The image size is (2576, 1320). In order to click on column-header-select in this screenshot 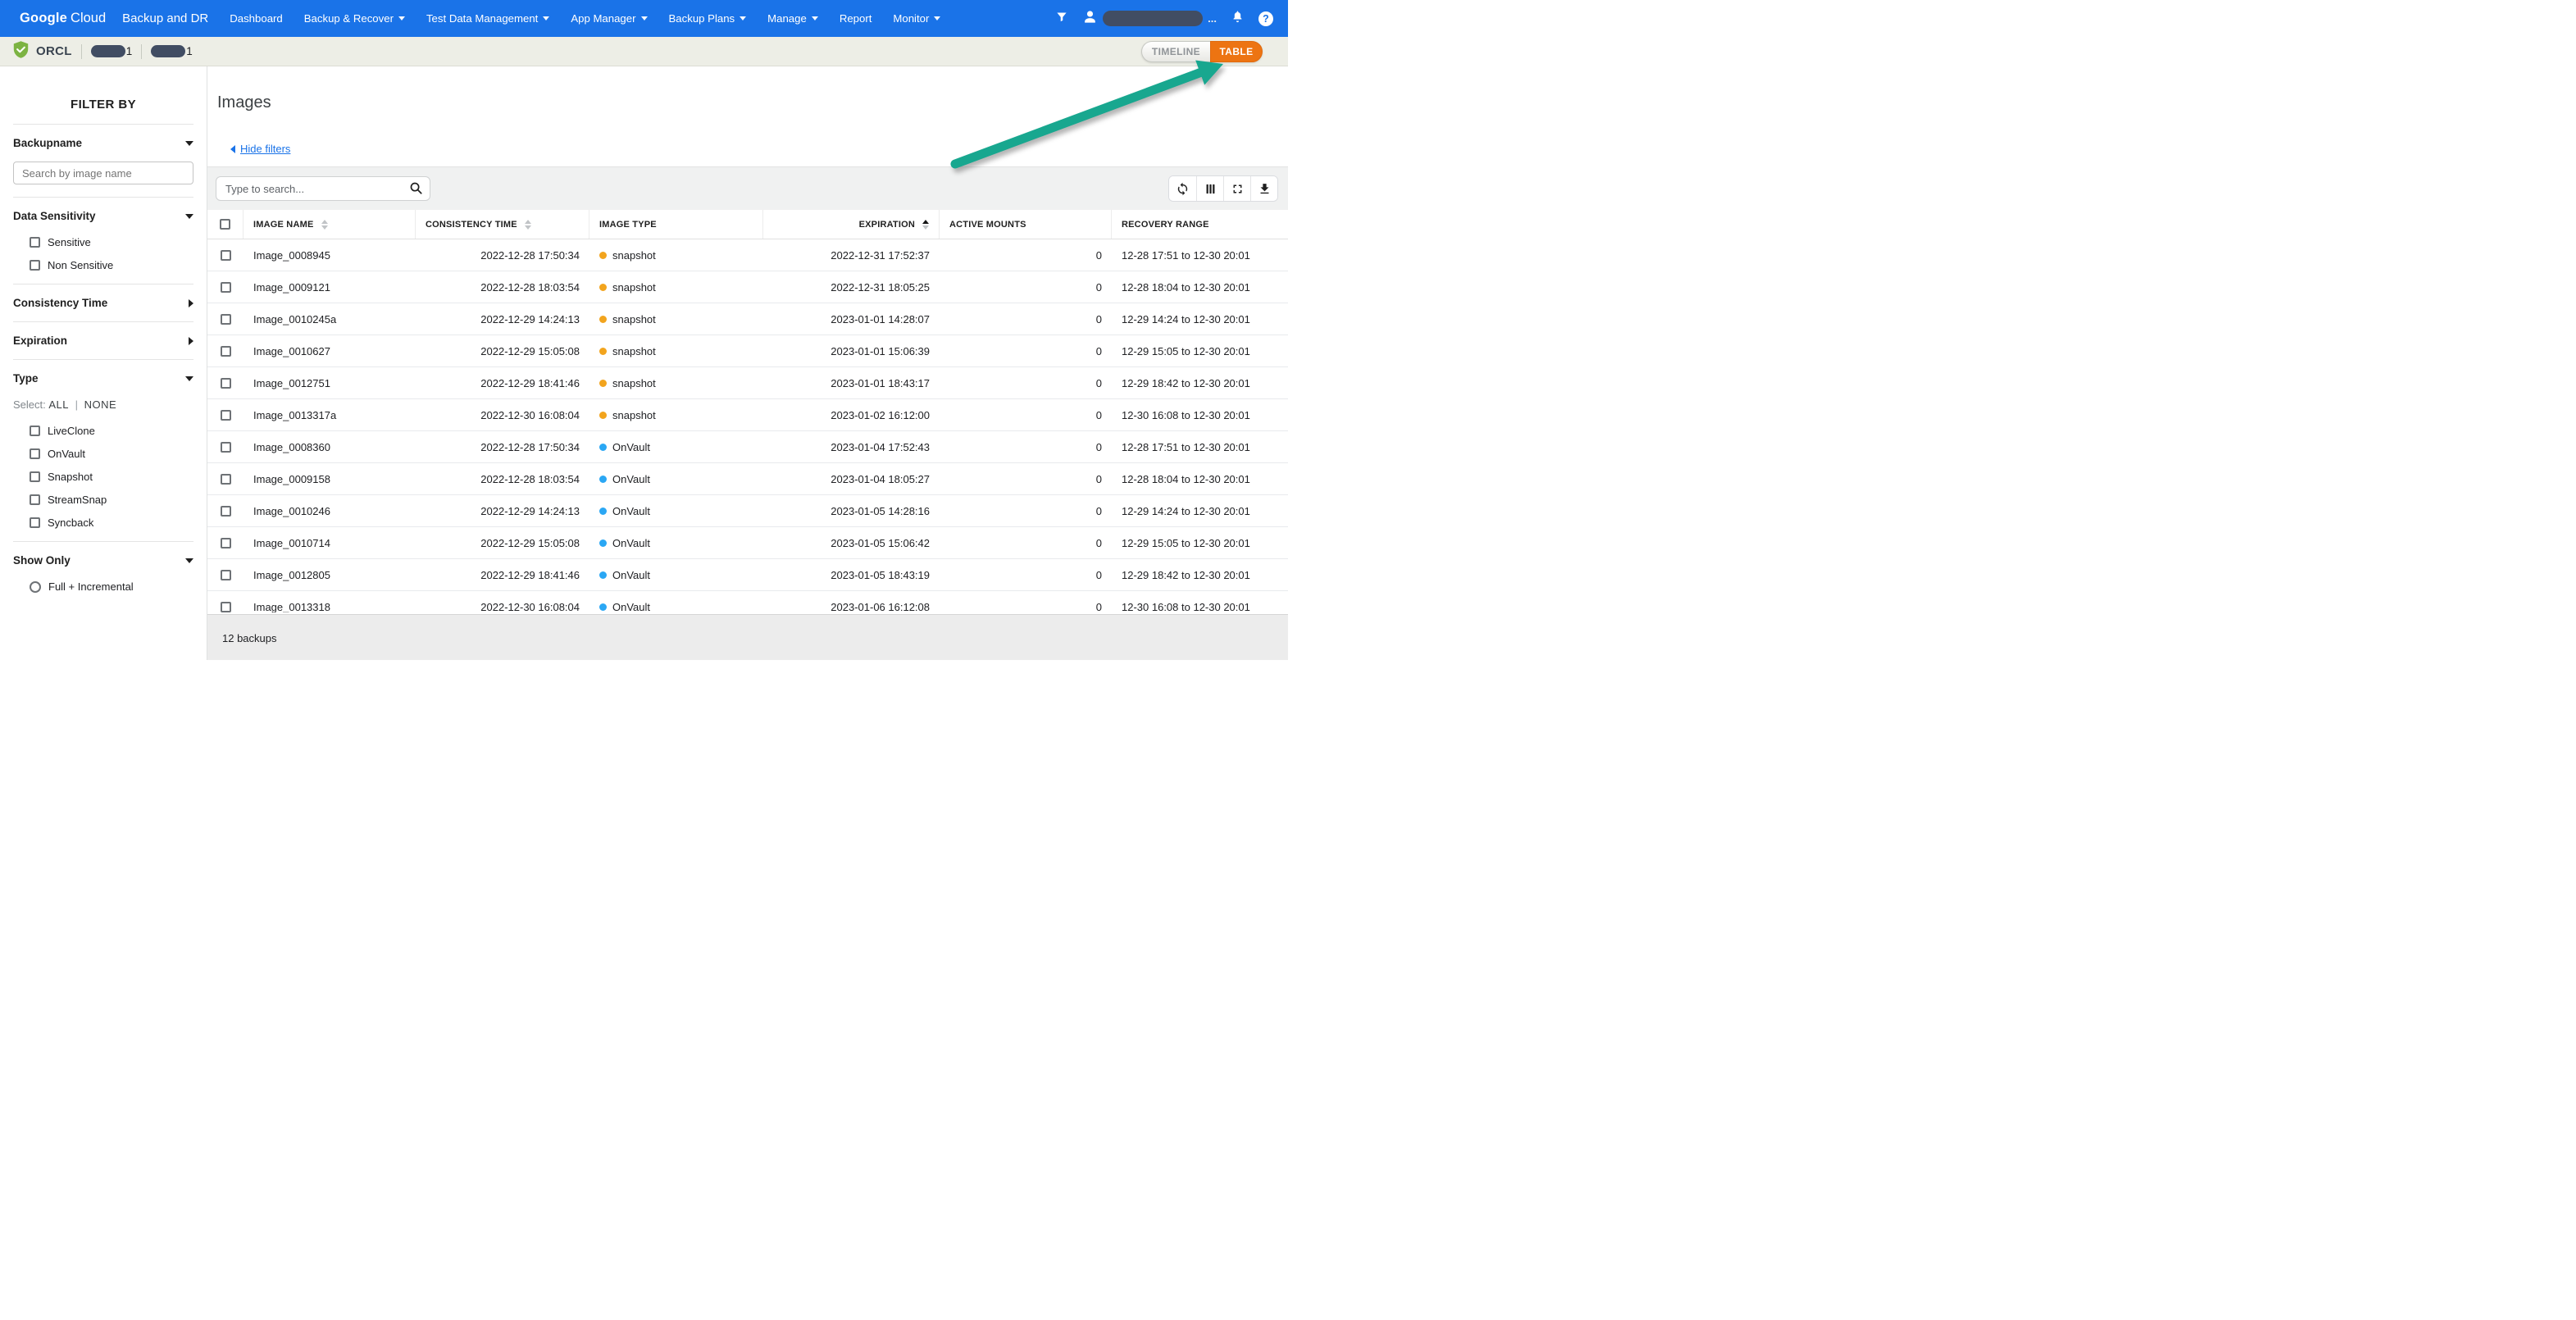, I will do `click(225, 224)`.